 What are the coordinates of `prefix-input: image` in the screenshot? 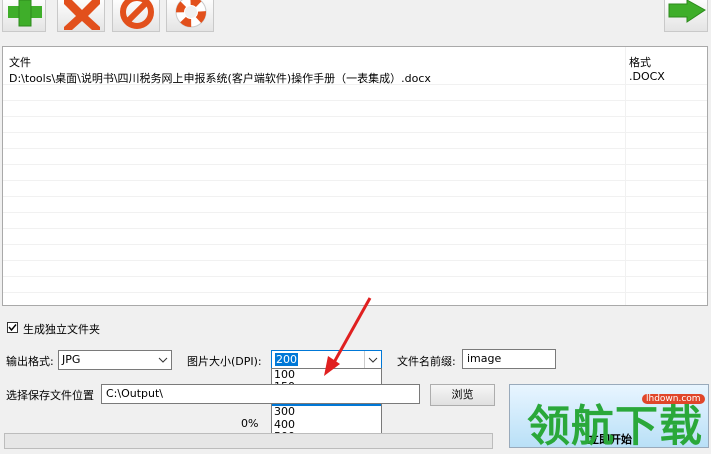 It's located at (509, 359).